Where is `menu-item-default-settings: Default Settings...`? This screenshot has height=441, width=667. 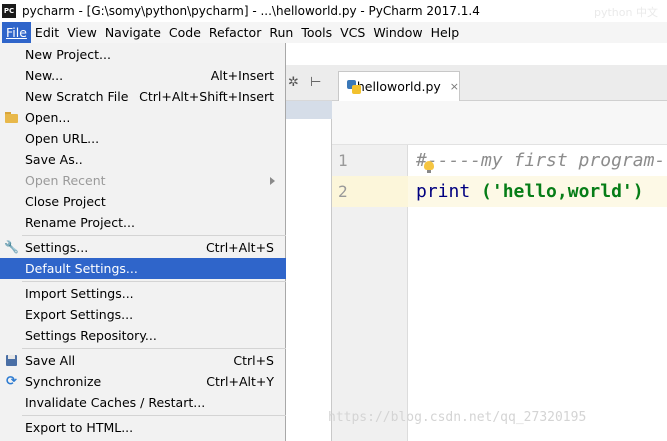
menu-item-default-settings: Default Settings... is located at coordinates (143, 268).